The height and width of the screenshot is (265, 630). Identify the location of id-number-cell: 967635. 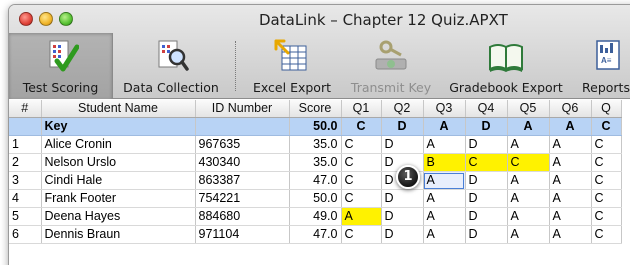
(242, 144).